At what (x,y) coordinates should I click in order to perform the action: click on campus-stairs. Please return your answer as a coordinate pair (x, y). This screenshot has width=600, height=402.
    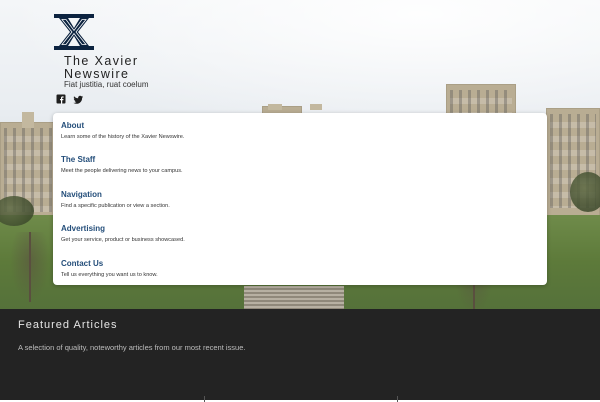
    Looking at the image, I should click on (294, 297).